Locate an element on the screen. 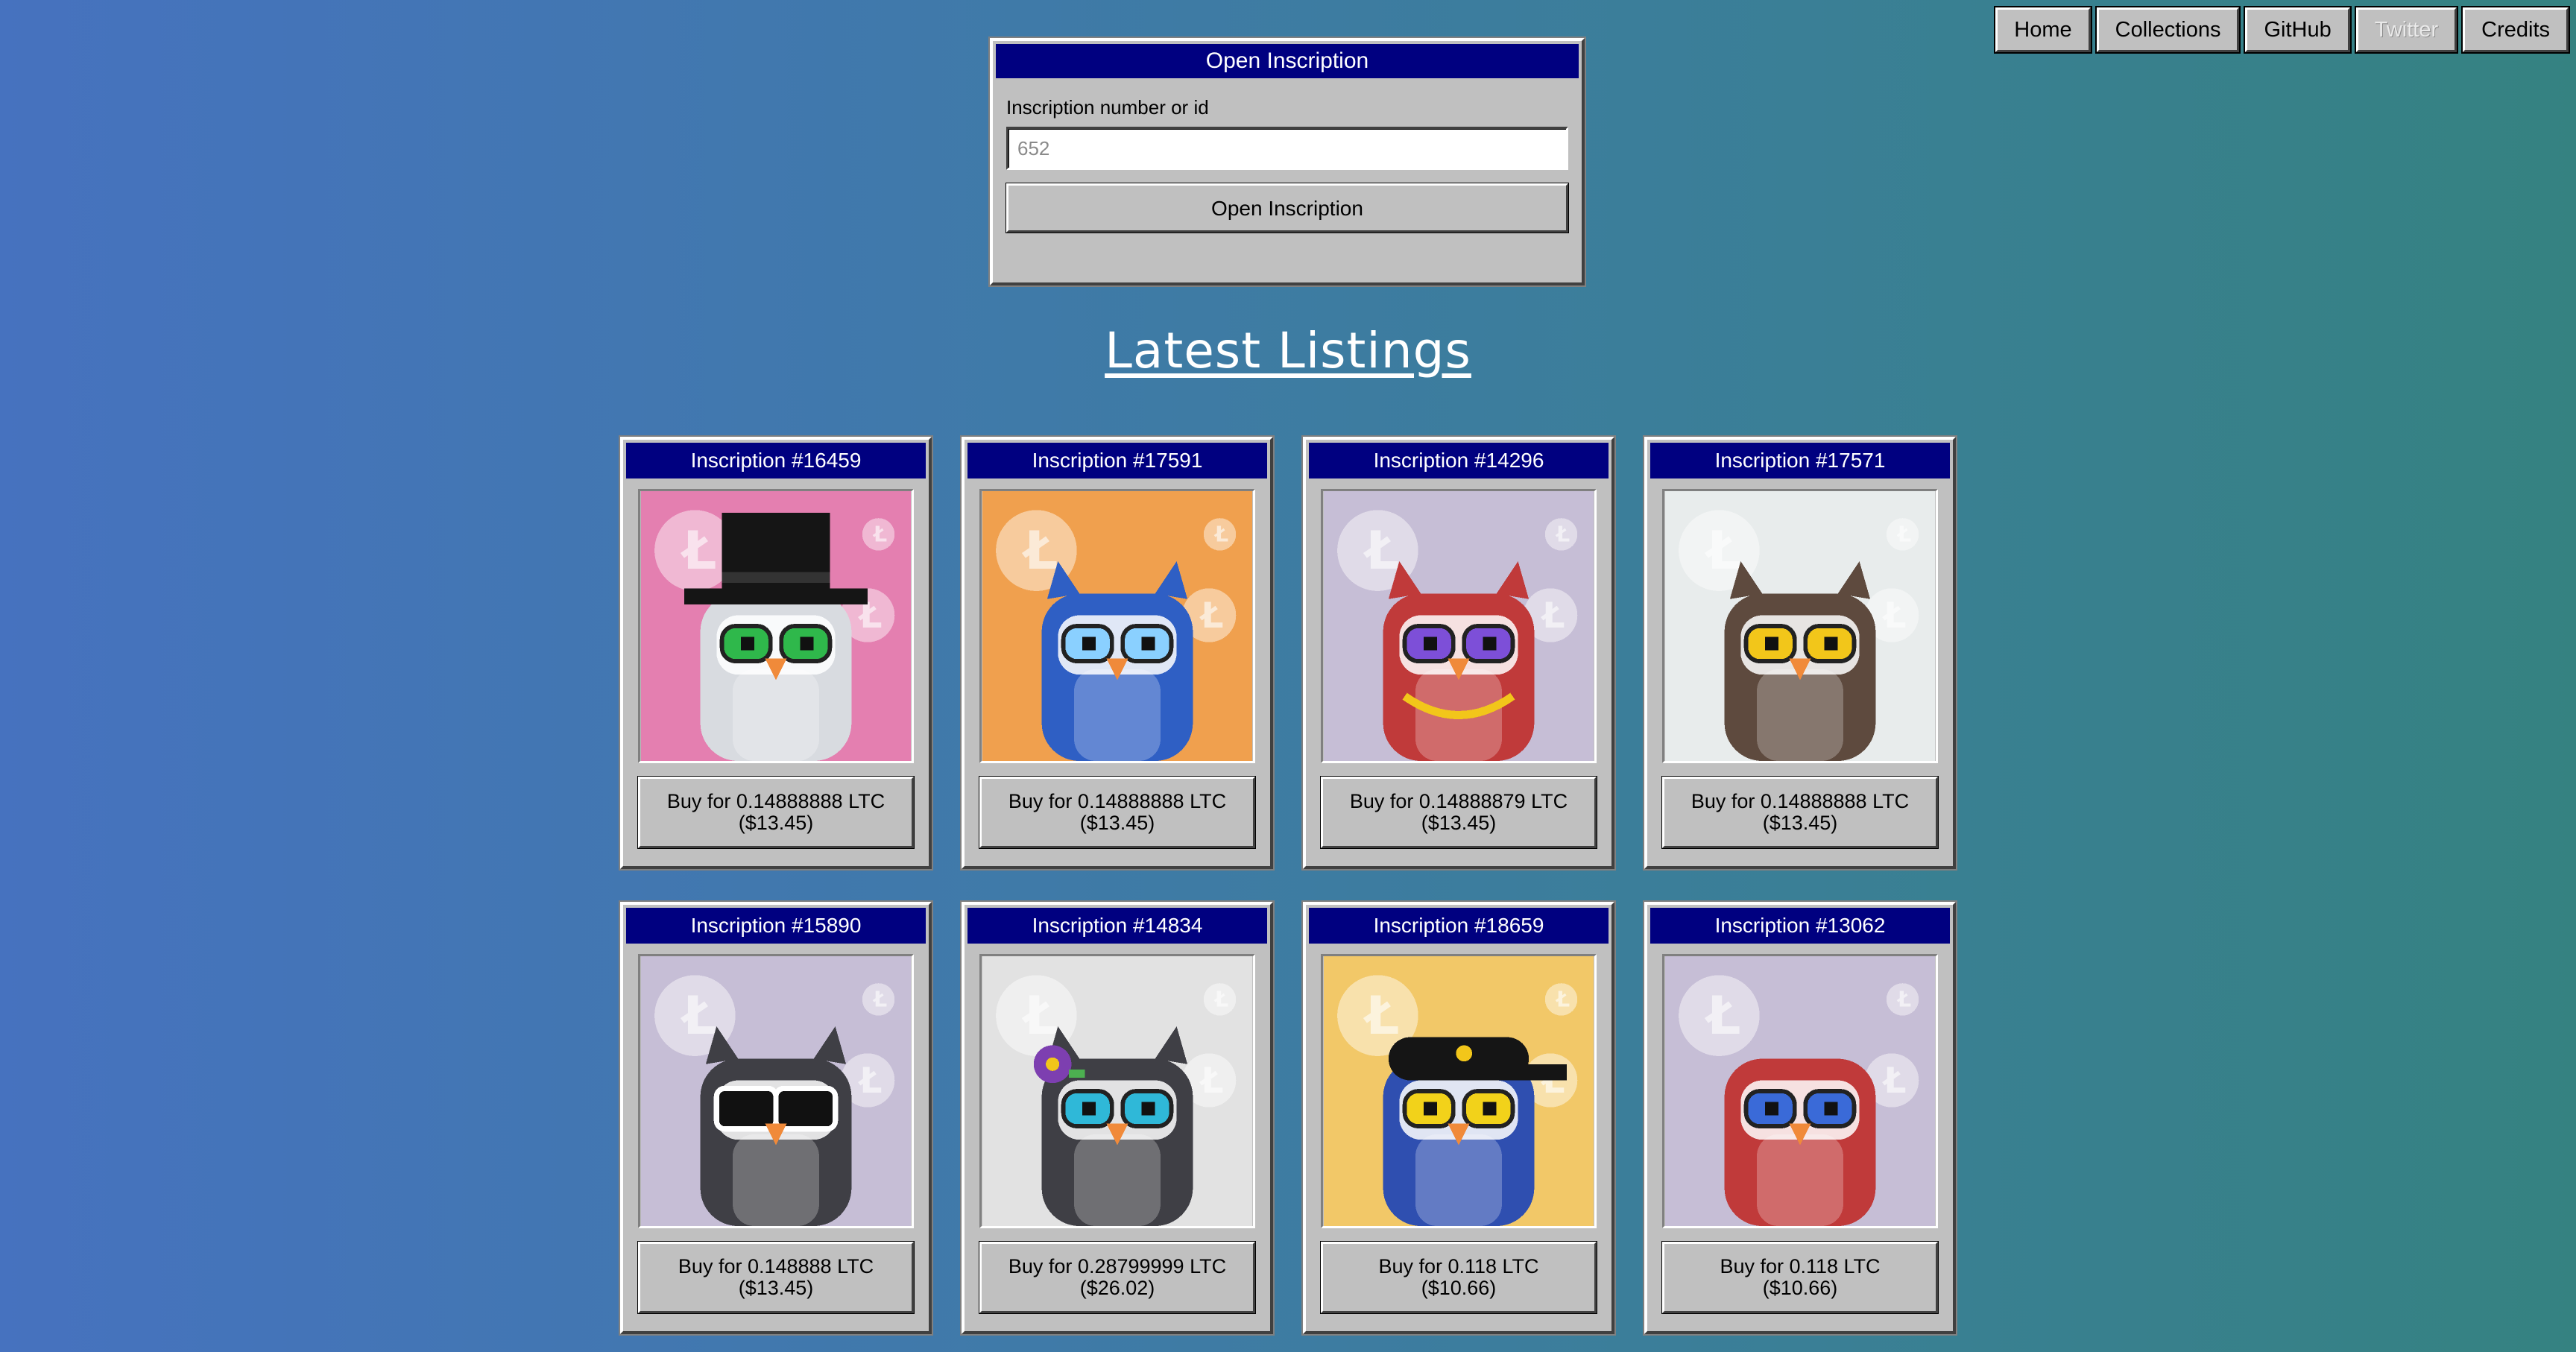  listing-title: Inscription #17591 is located at coordinates (1117, 460).